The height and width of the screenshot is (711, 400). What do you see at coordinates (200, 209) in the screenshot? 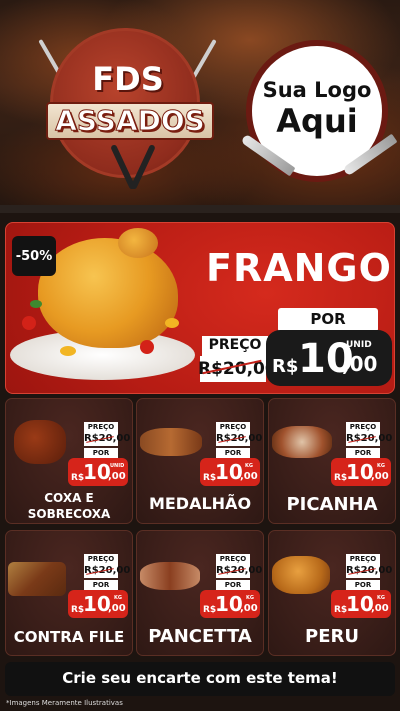
I see `header-divider` at bounding box center [200, 209].